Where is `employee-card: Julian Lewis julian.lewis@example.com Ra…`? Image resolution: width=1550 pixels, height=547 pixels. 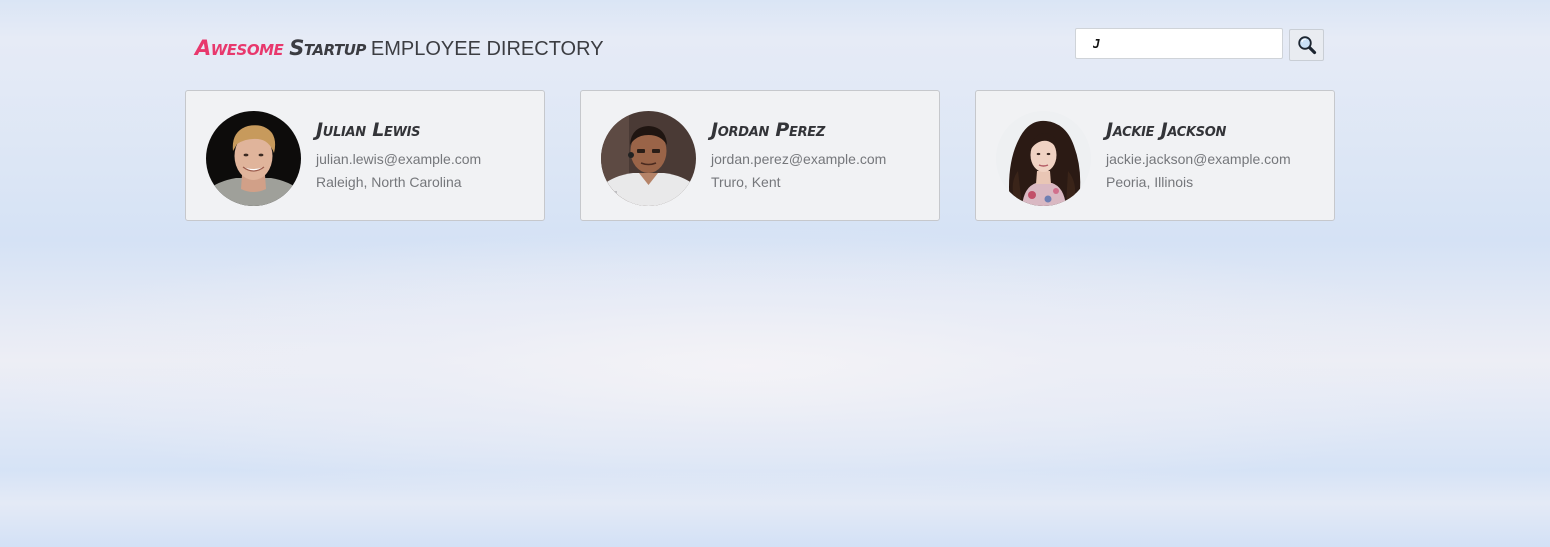 employee-card: Julian Lewis julian.lewis@example.com Ra… is located at coordinates (365, 155).